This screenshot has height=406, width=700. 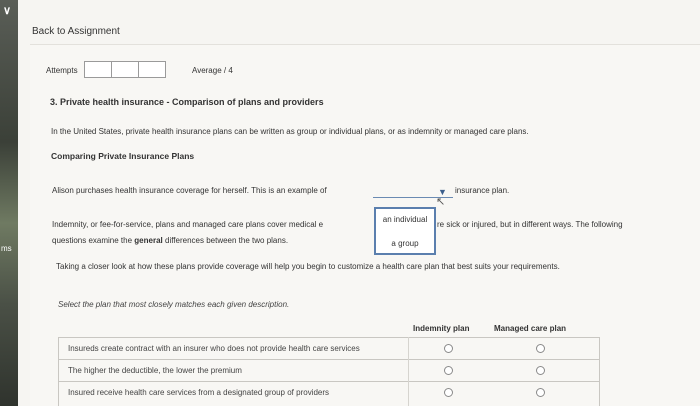 What do you see at coordinates (58, 371) in the screenshot?
I see `table-left-border` at bounding box center [58, 371].